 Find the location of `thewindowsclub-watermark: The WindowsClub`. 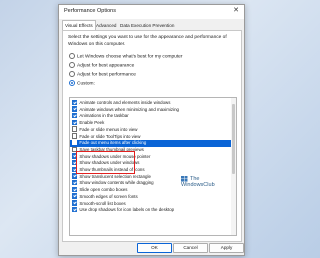

thewindowsclub-watermark: The WindowsClub is located at coordinates (201, 182).